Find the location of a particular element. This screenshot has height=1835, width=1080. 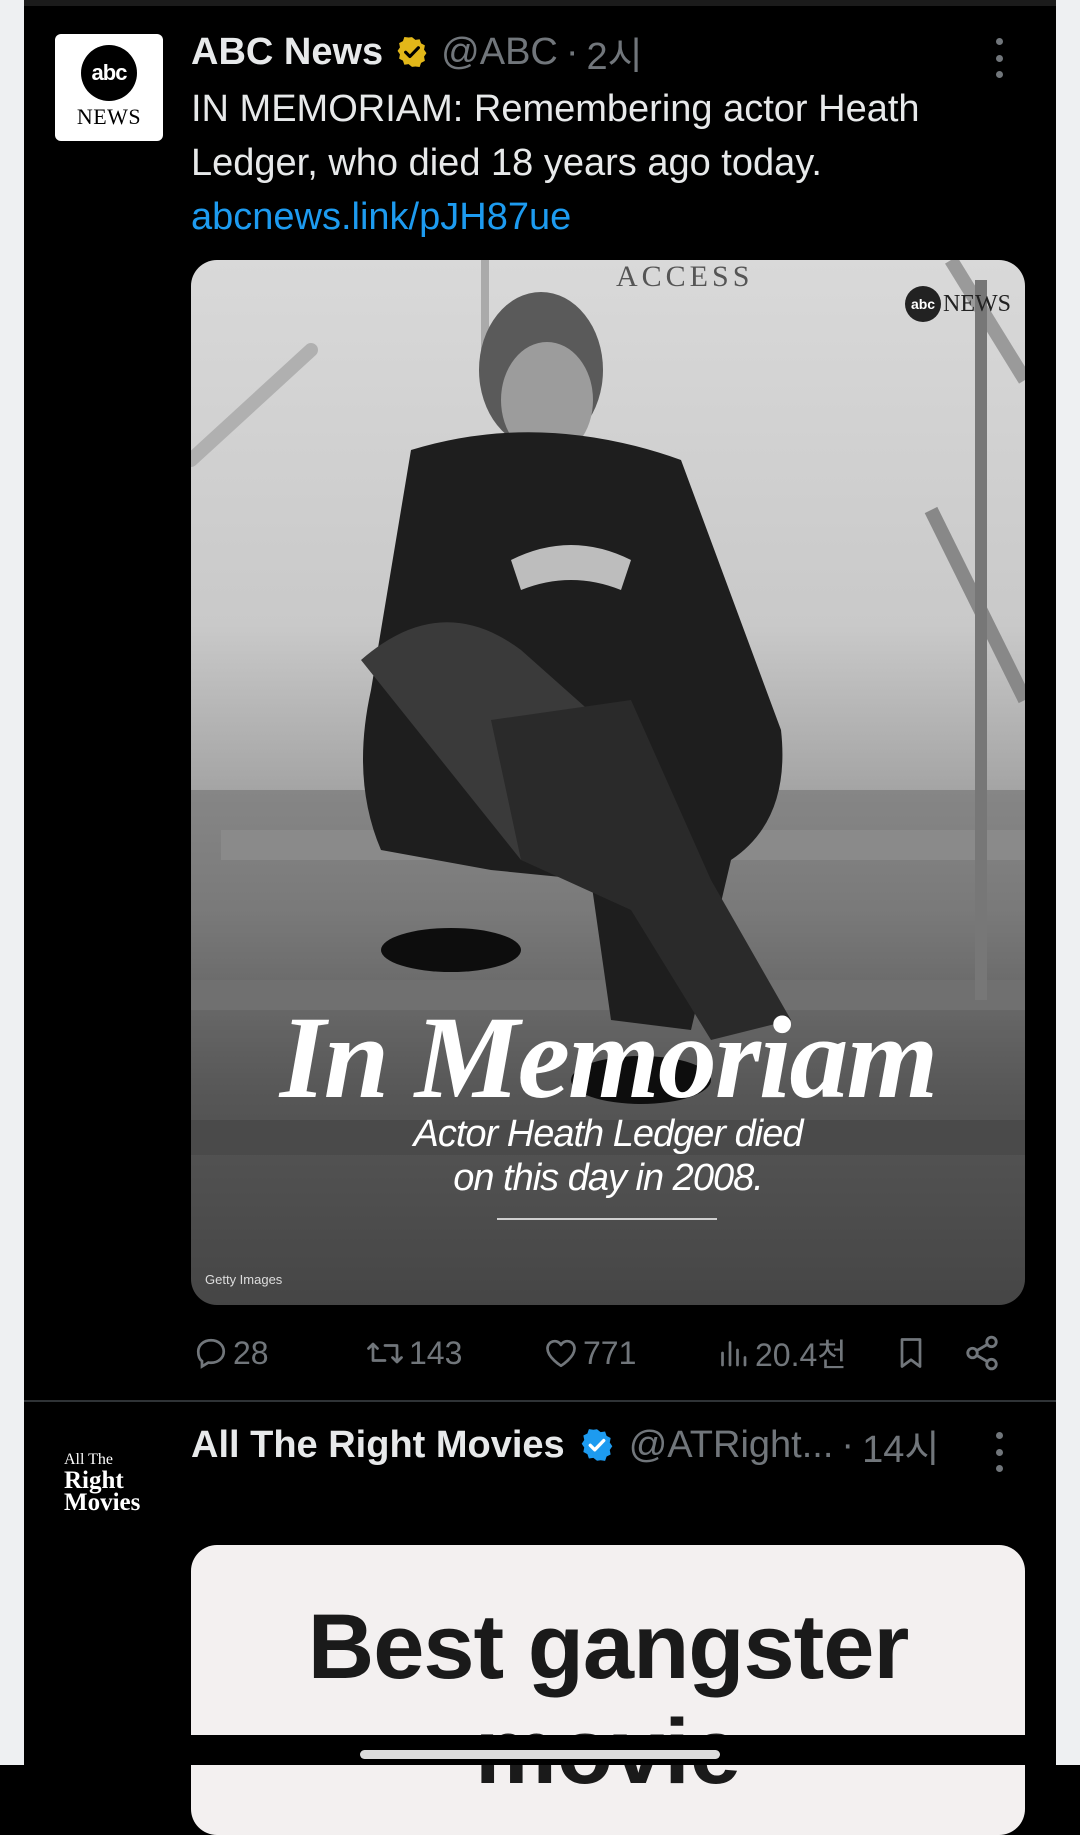

subtitle-line-2: on this day in 2008. is located at coordinates (608, 1178).